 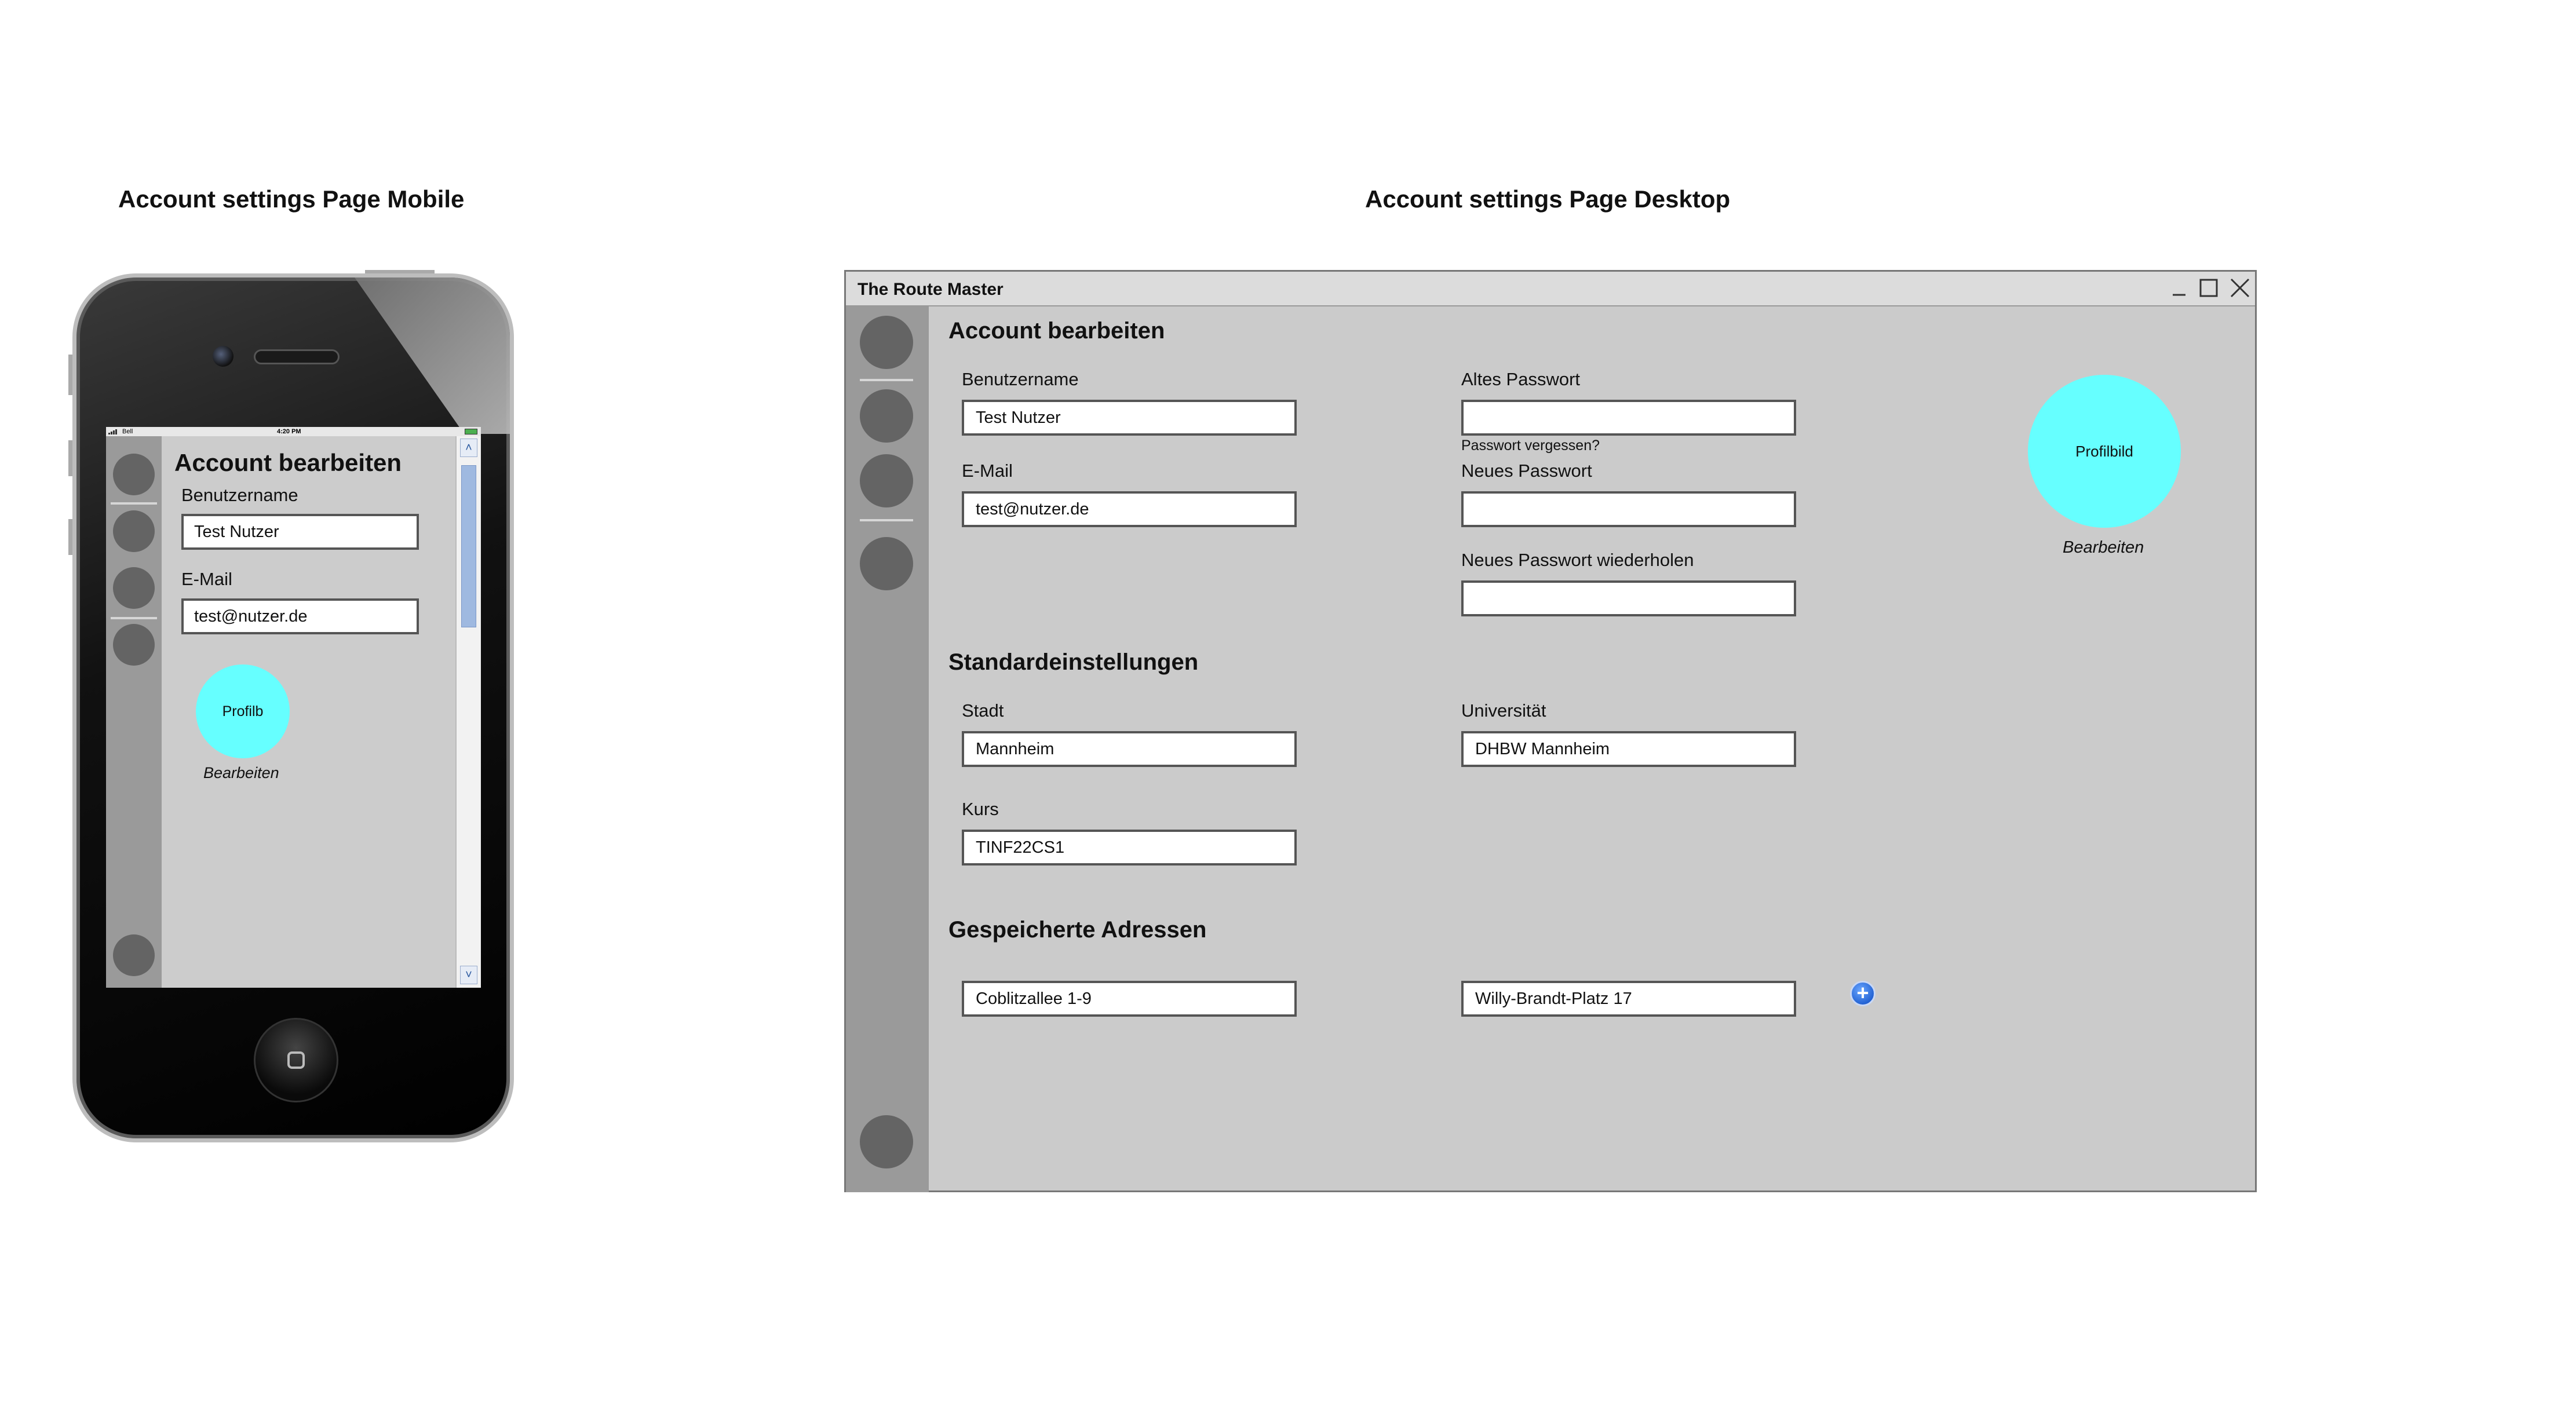 What do you see at coordinates (300, 532) in the screenshot?
I see `mobile-username-field: Test Nutzer` at bounding box center [300, 532].